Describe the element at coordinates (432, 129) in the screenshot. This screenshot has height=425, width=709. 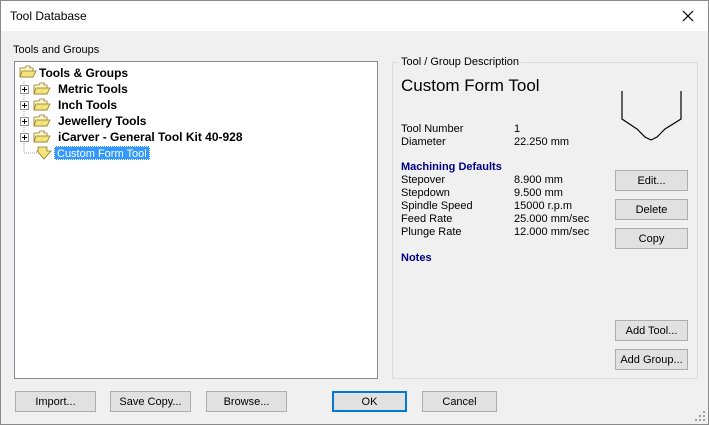
I see `tool-number-label: Tool Number` at that location.